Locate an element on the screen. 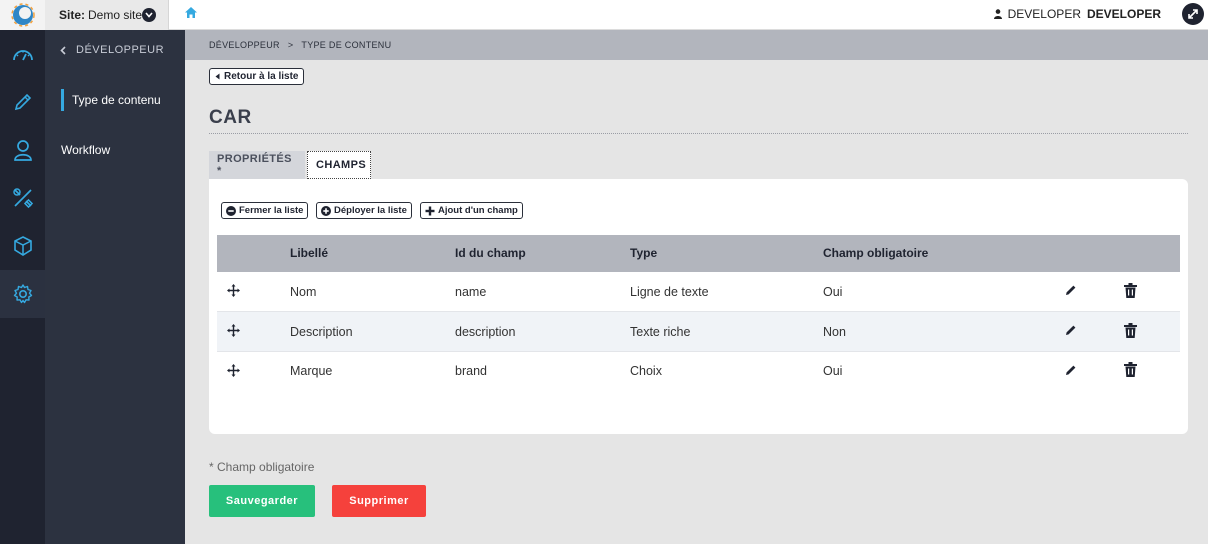 The width and height of the screenshot is (1208, 544). app-logo is located at coordinates (22, 15).